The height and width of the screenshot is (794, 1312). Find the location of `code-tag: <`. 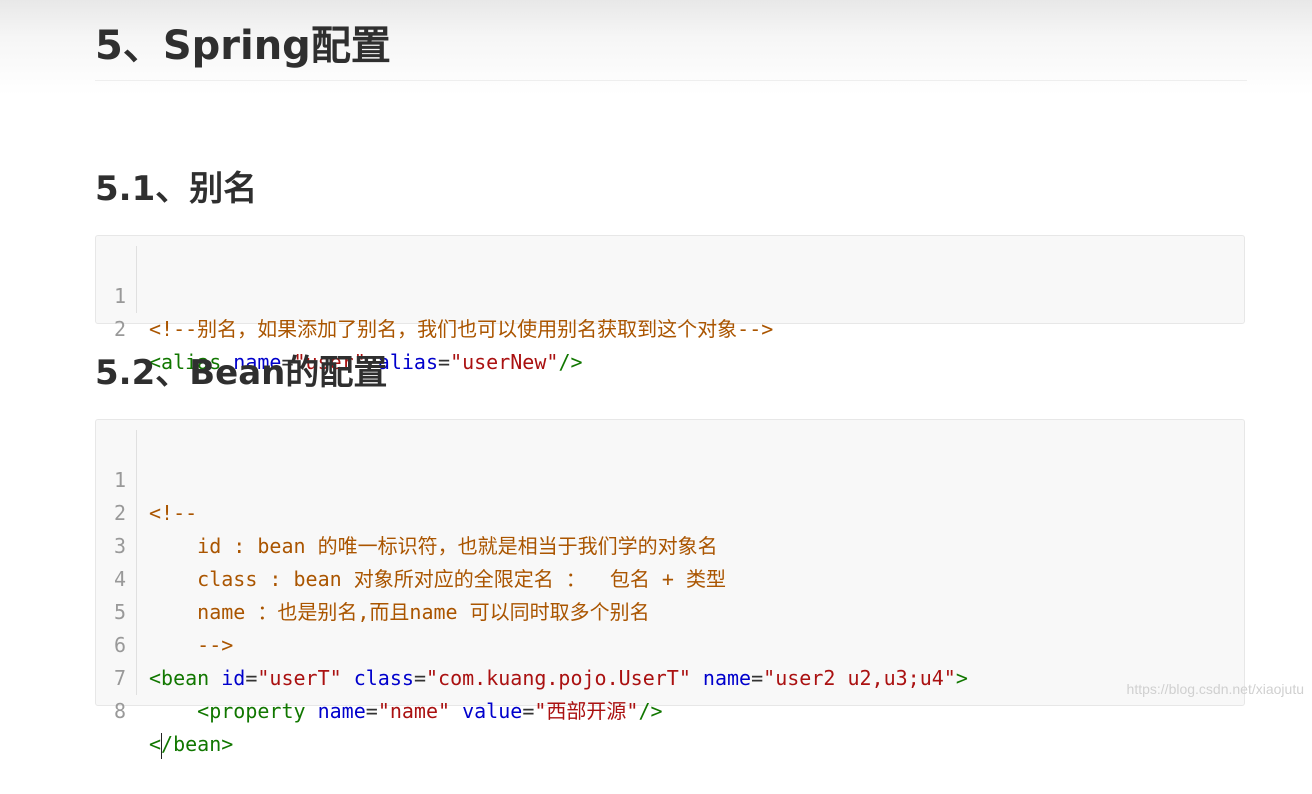

code-tag: < is located at coordinates (155, 744).